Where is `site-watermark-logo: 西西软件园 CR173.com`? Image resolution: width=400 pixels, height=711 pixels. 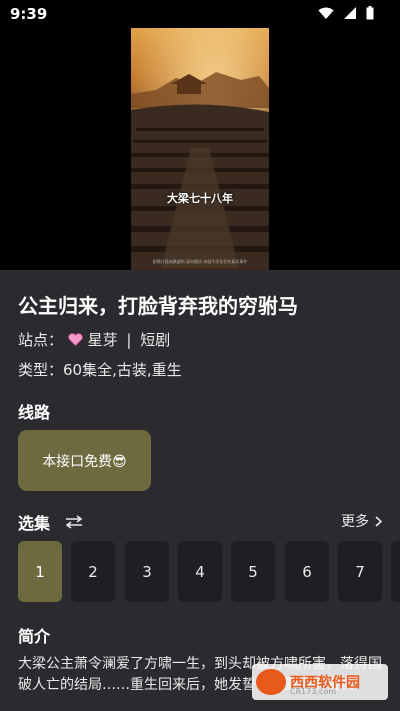 site-watermark-logo: 西西软件园 CR173.com is located at coordinates (320, 682).